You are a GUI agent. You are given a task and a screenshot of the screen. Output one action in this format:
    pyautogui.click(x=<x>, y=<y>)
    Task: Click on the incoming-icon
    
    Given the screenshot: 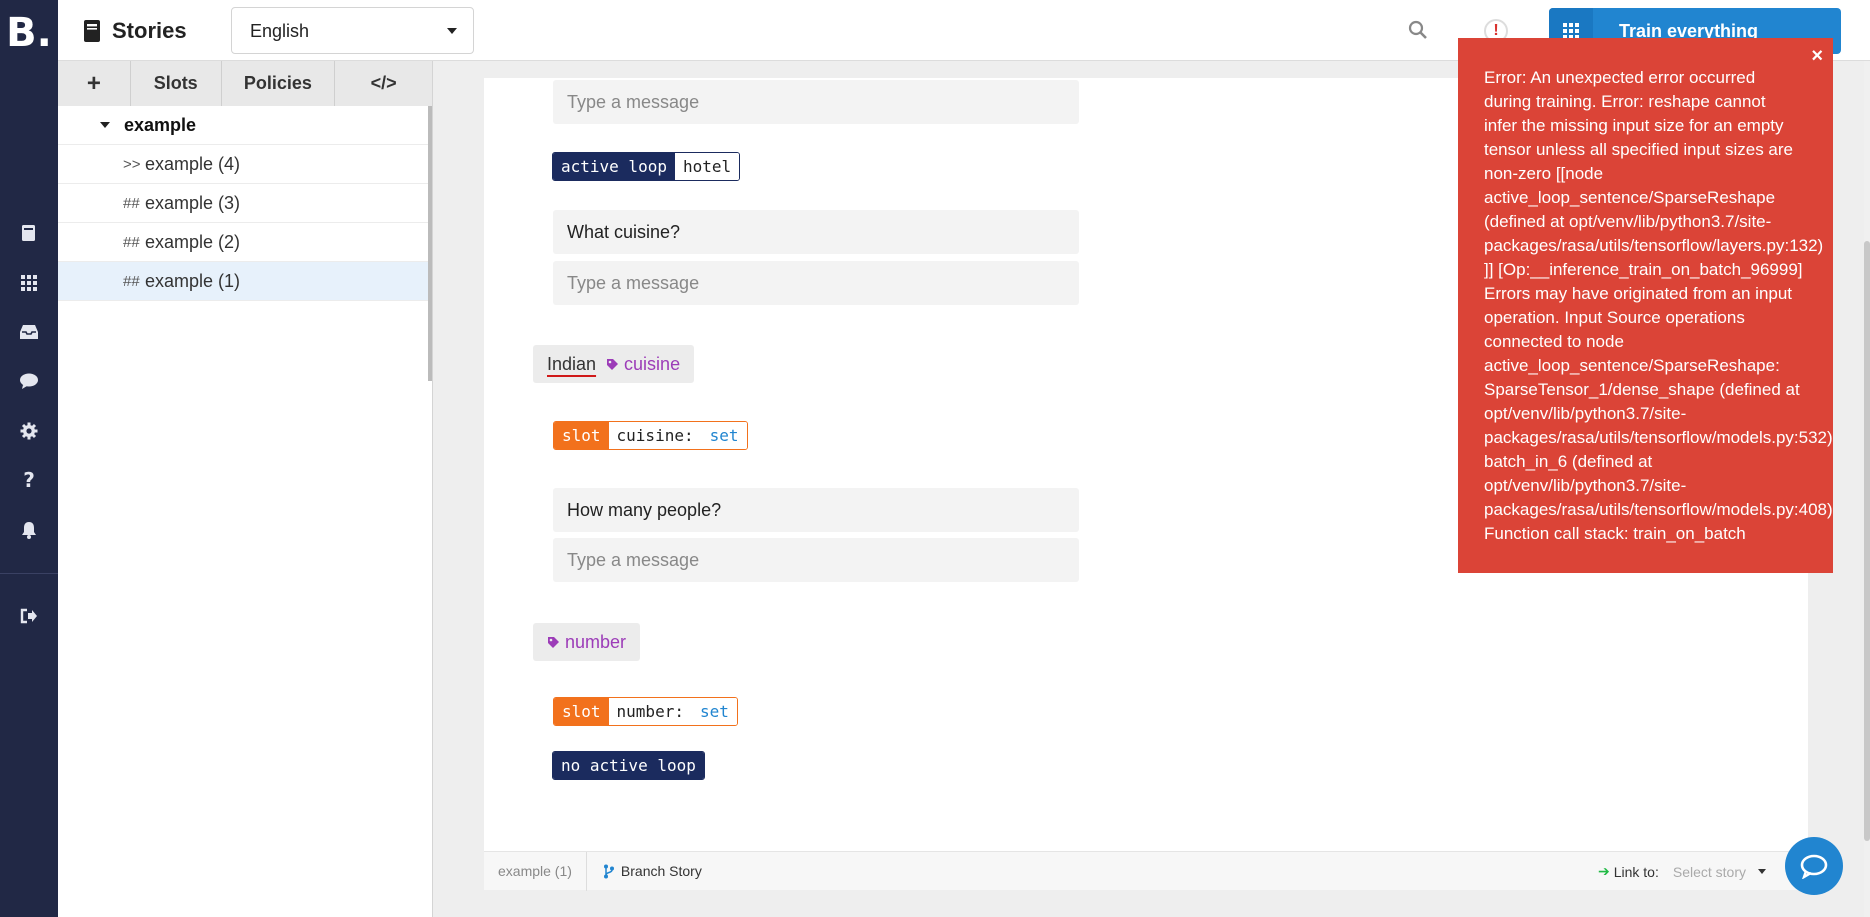 What is the action you would take?
    pyautogui.click(x=29, y=332)
    